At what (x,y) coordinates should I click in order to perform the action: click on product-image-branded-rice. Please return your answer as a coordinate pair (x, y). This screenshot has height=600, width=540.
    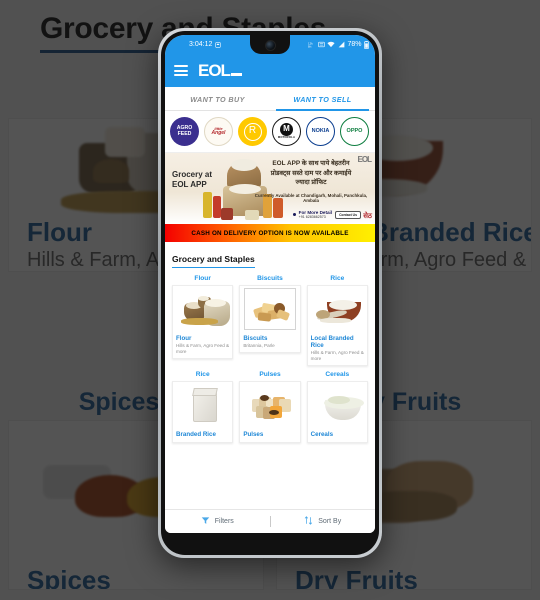
    Looking at the image, I should click on (202, 405).